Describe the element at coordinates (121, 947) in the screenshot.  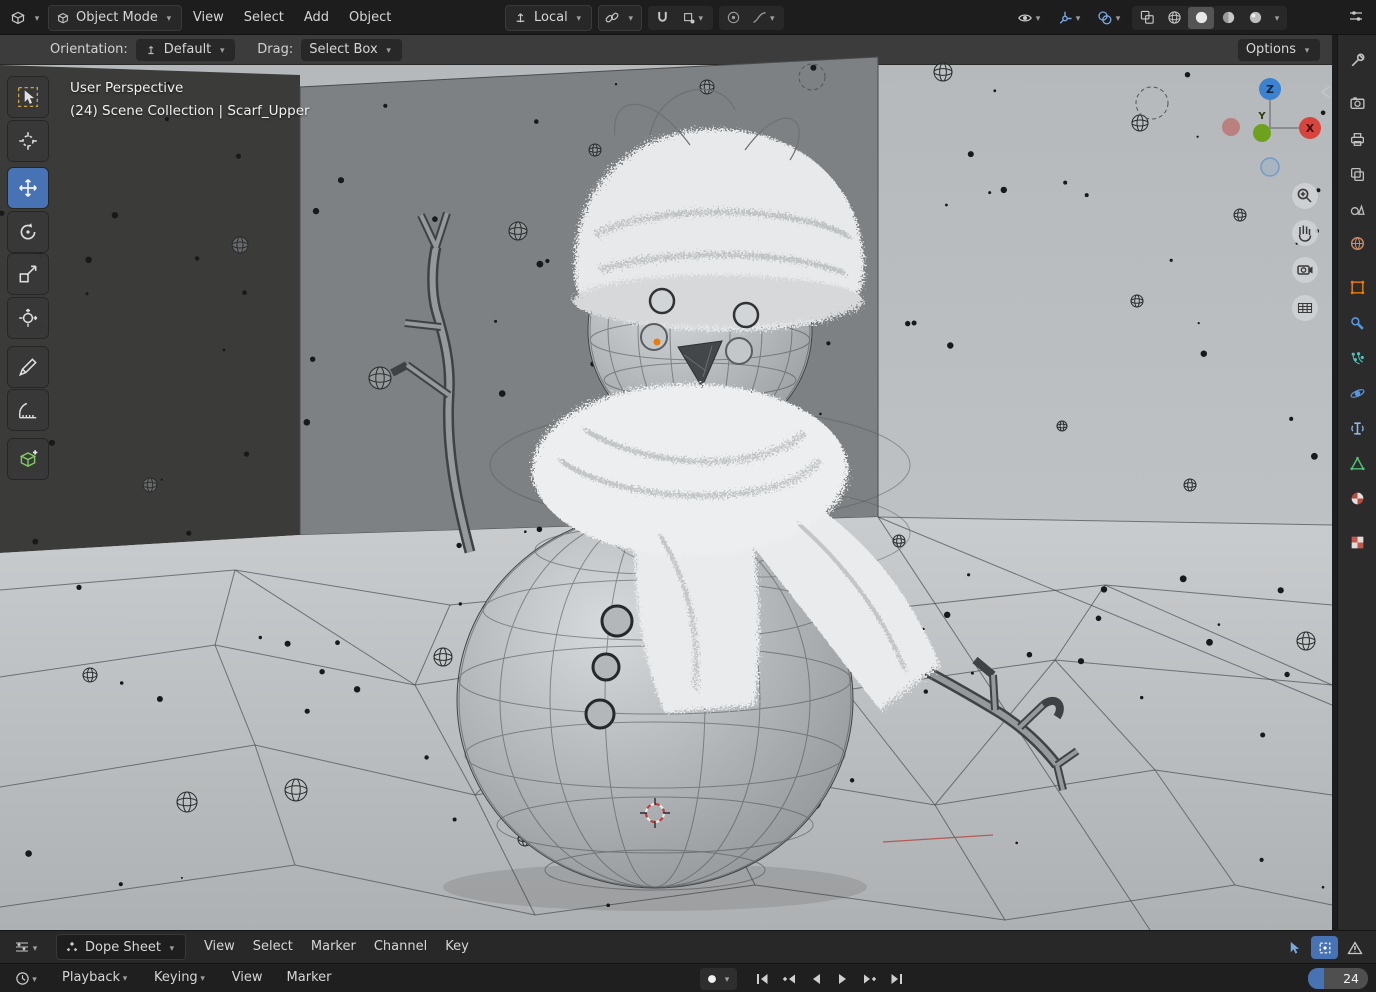
I see `dope-sheet-mode-dropdown: Dope Sheet` at that location.